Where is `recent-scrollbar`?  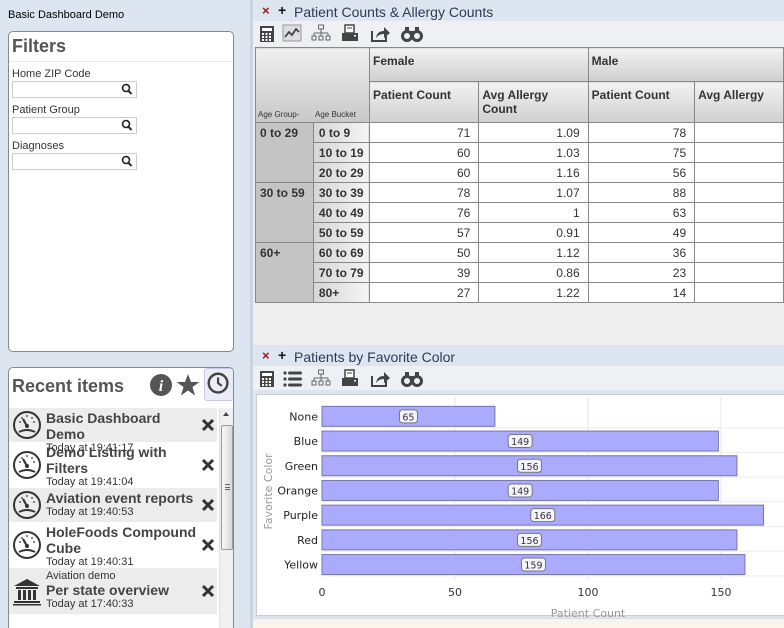
recent-scrollbar is located at coordinates (226, 518).